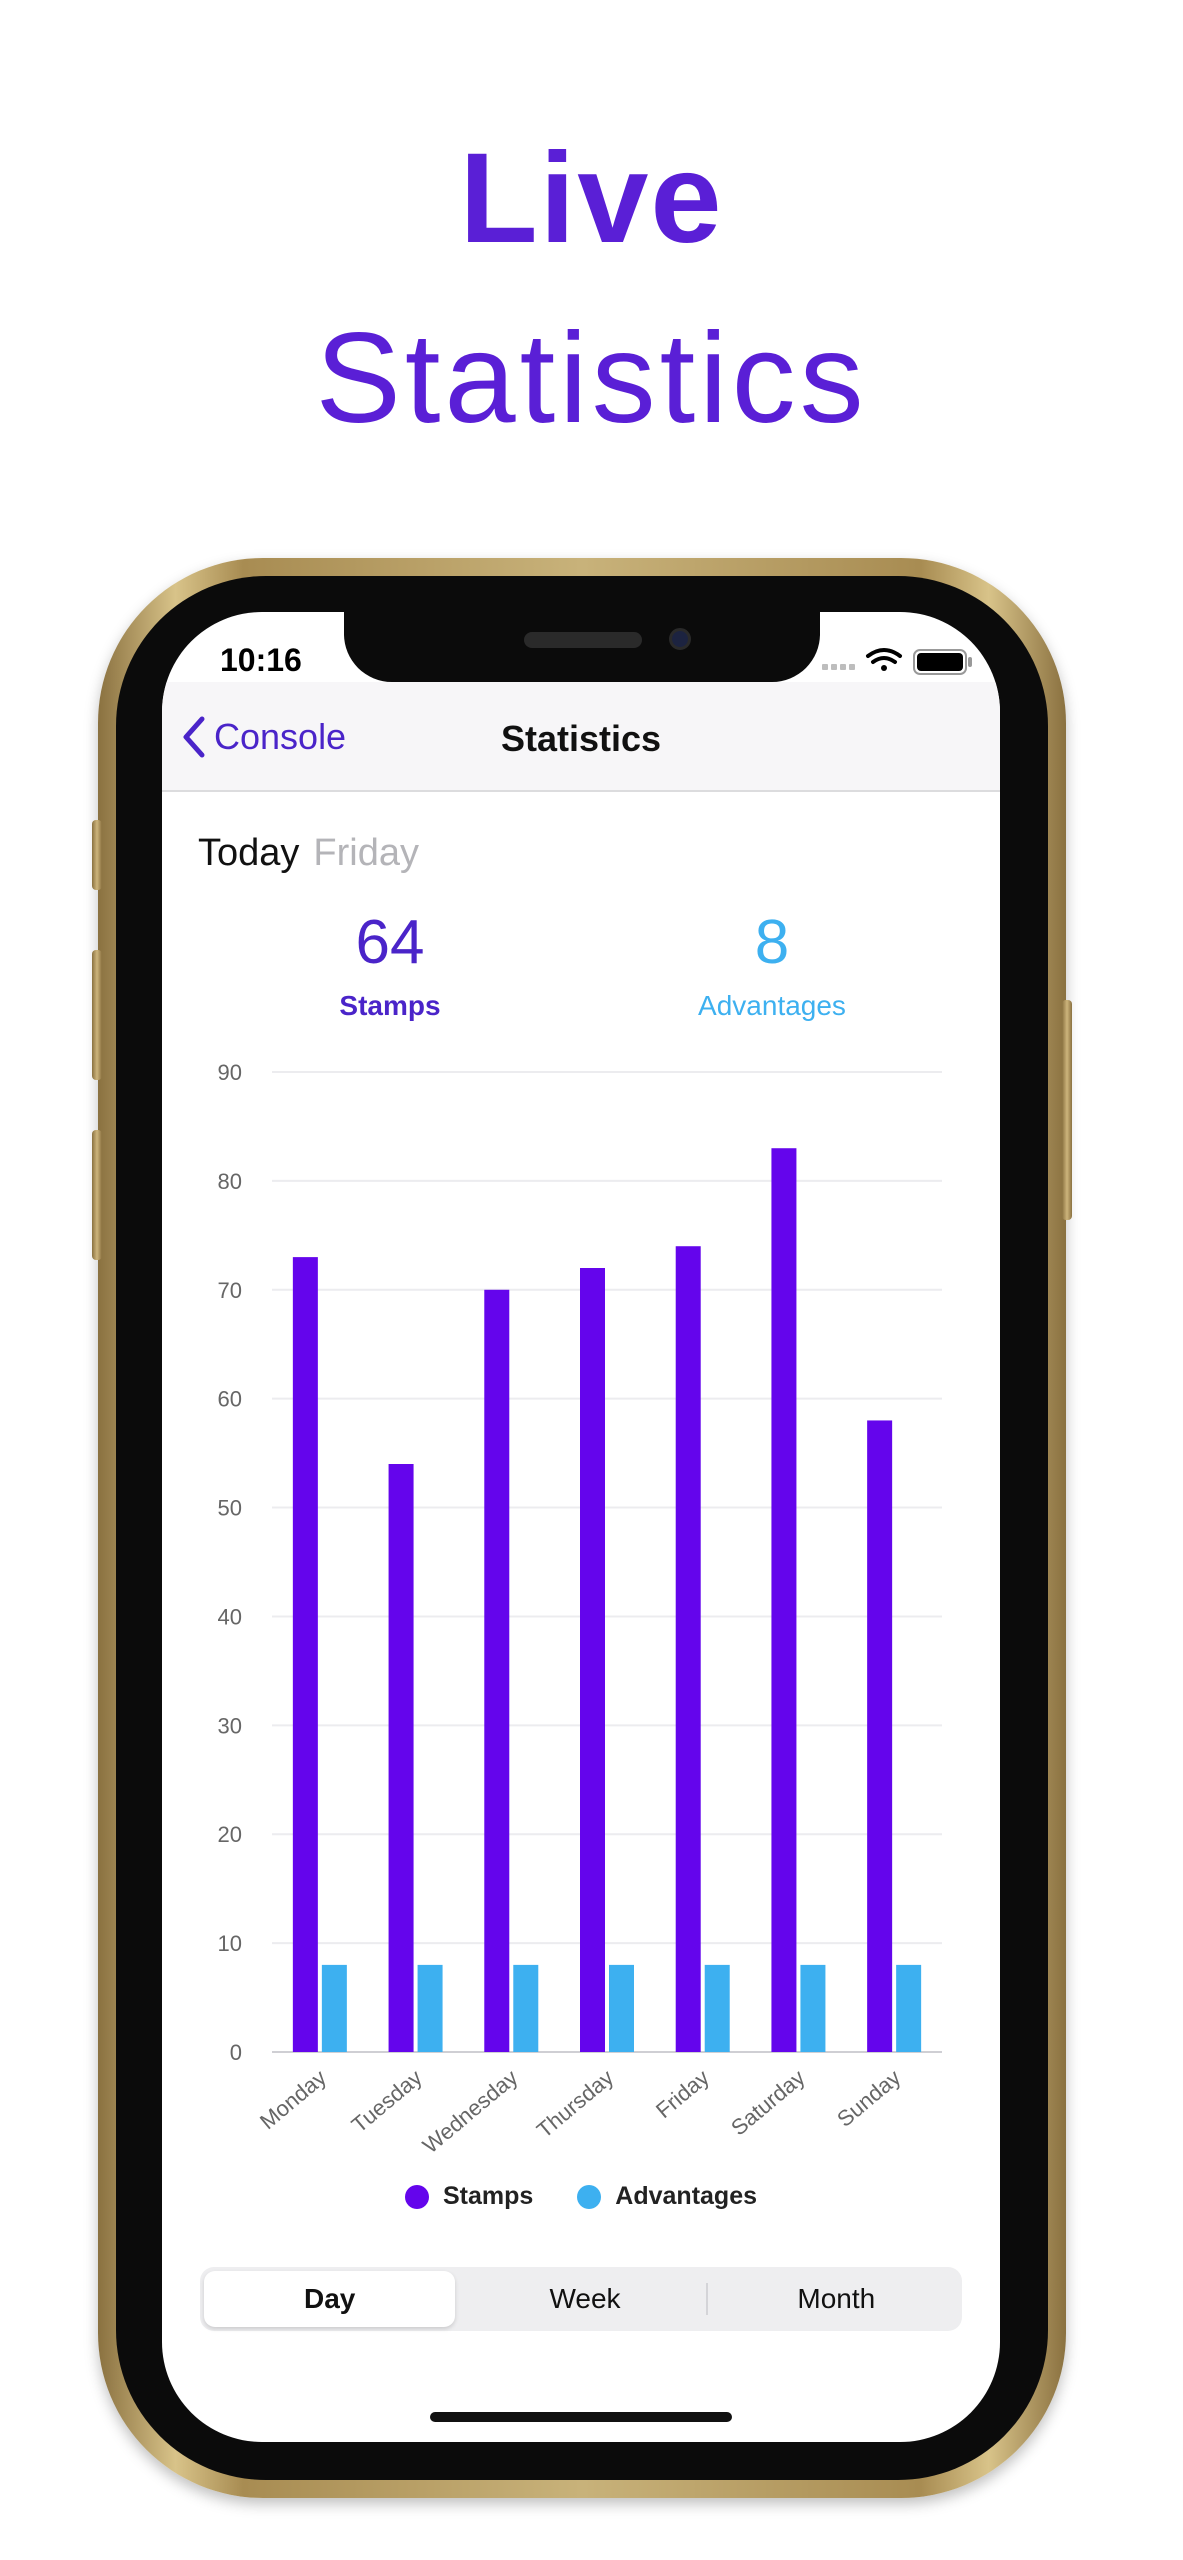 The width and height of the screenshot is (1183, 2560). I want to click on bar-advantages-monday, so click(334, 2008).